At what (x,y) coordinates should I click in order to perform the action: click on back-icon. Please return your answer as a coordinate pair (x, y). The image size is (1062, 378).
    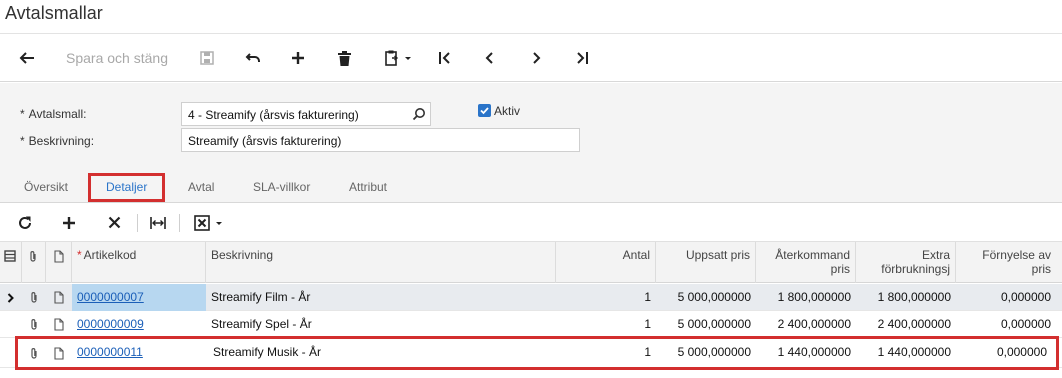
    Looking at the image, I should click on (27, 58).